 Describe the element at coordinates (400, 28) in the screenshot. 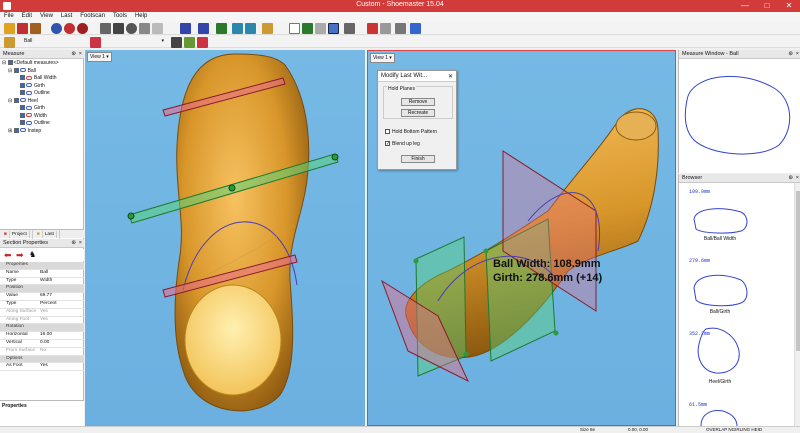

I see `mirror-icon` at that location.